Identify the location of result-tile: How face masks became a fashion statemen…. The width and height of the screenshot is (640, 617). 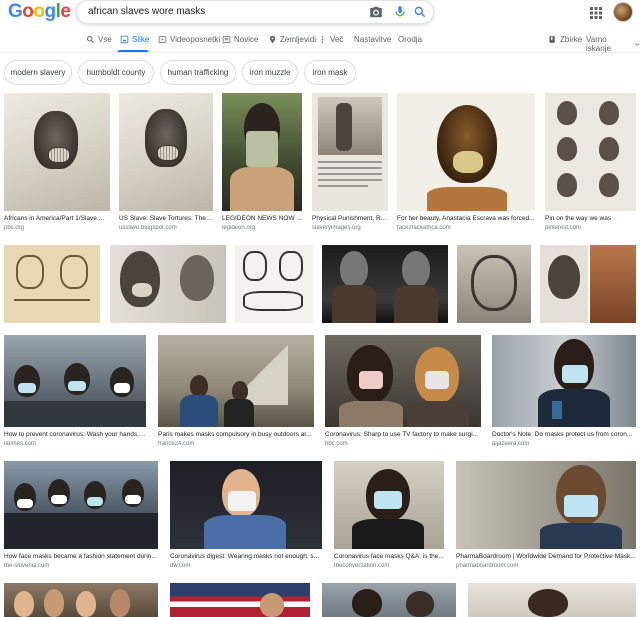
(81, 517).